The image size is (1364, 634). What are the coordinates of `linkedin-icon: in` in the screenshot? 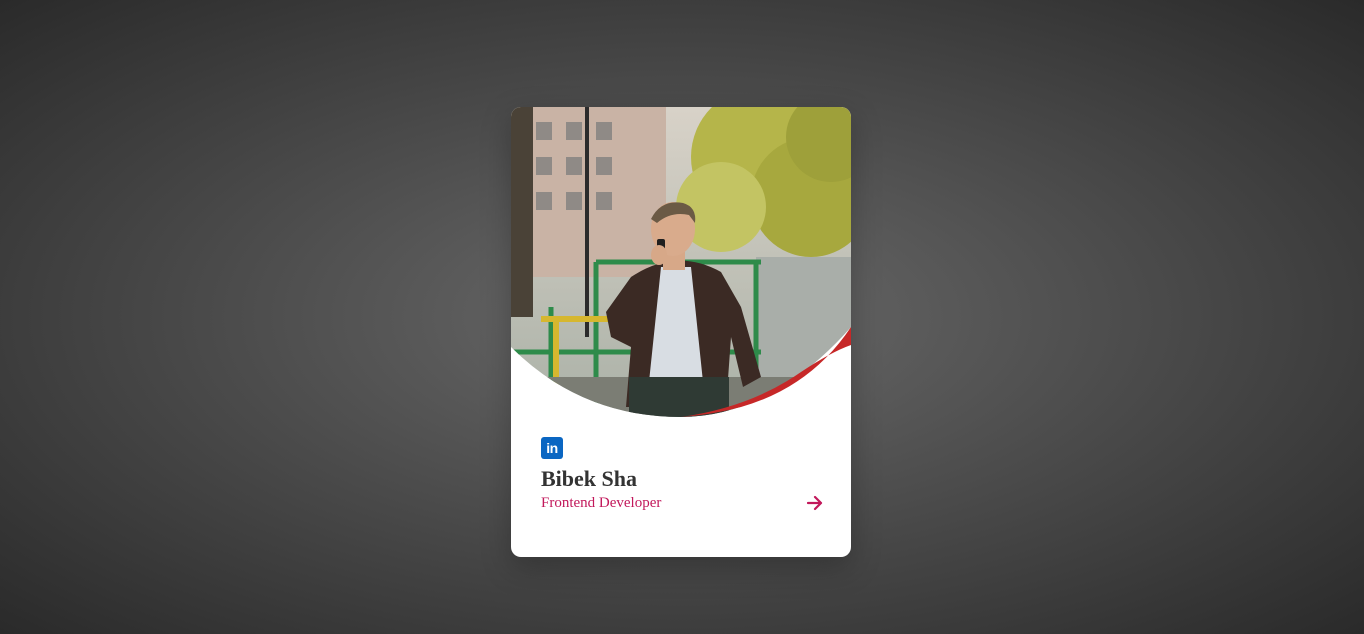 It's located at (552, 448).